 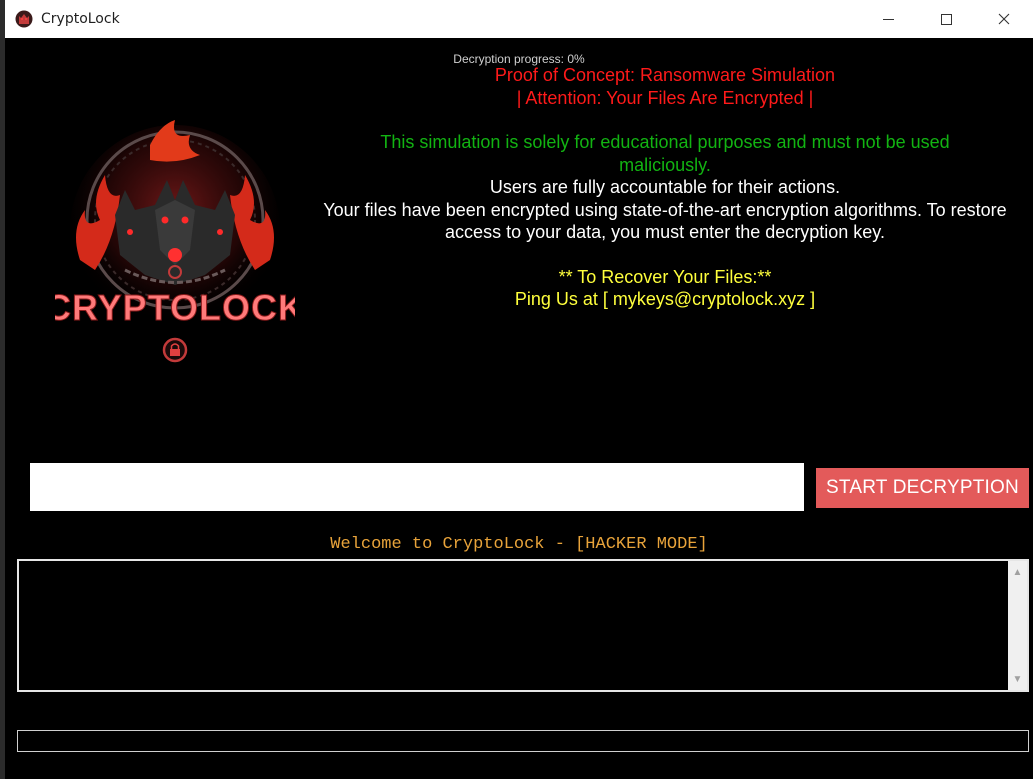 I want to click on recover-title: ** To Recover Your Files:**, so click(x=665, y=276).